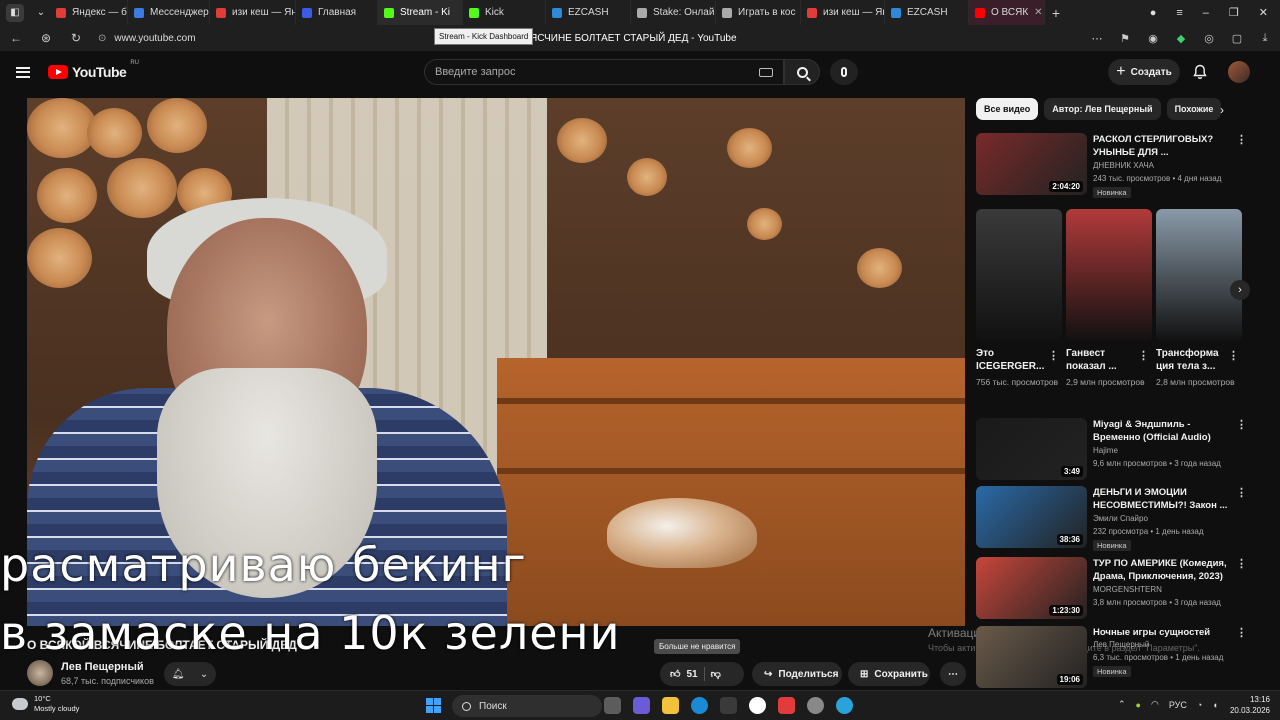 Image resolution: width=1280 pixels, height=720 pixels. I want to click on url-field: ⊙ www.youtube.com, so click(147, 38).